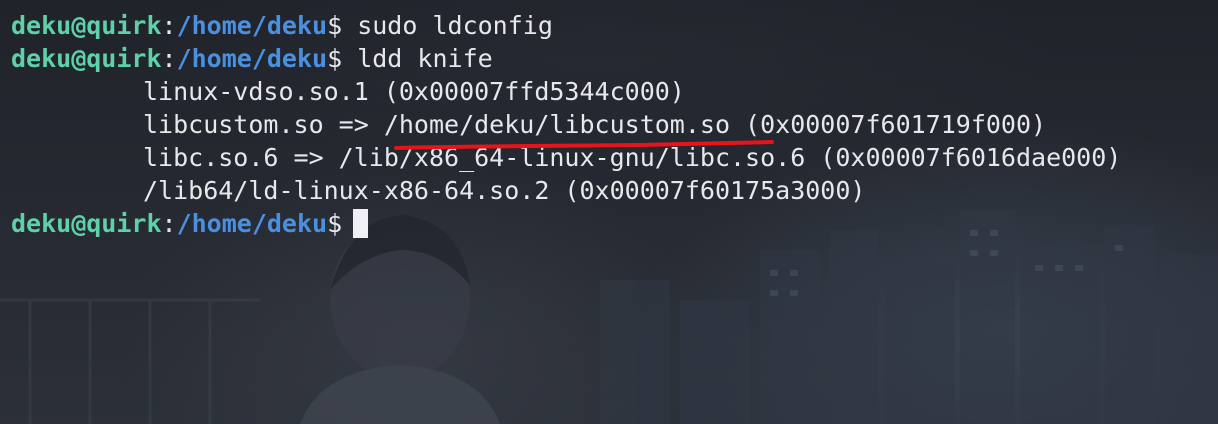 The image size is (1218, 424). What do you see at coordinates (130, 361) in the screenshot?
I see `wallpaper-railing` at bounding box center [130, 361].